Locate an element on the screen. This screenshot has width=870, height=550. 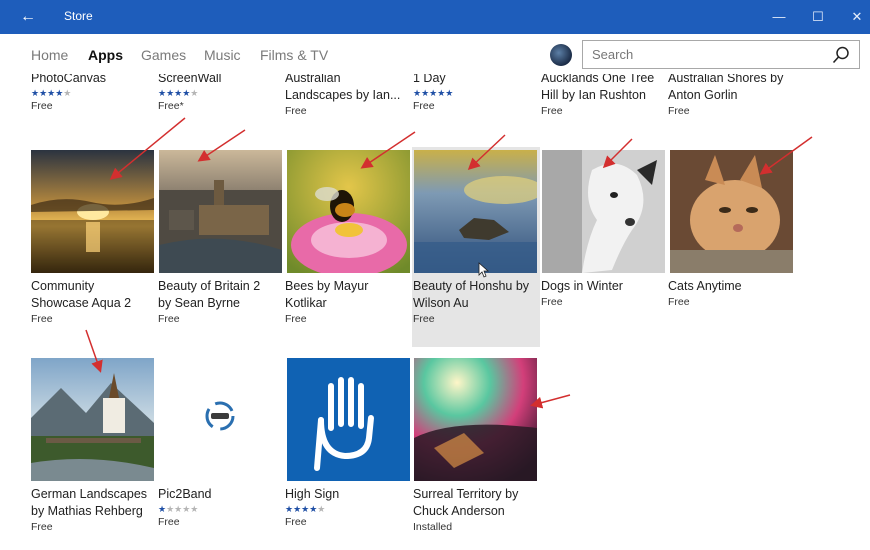
app-name: ScreenWall is located at coordinates (190, 79).